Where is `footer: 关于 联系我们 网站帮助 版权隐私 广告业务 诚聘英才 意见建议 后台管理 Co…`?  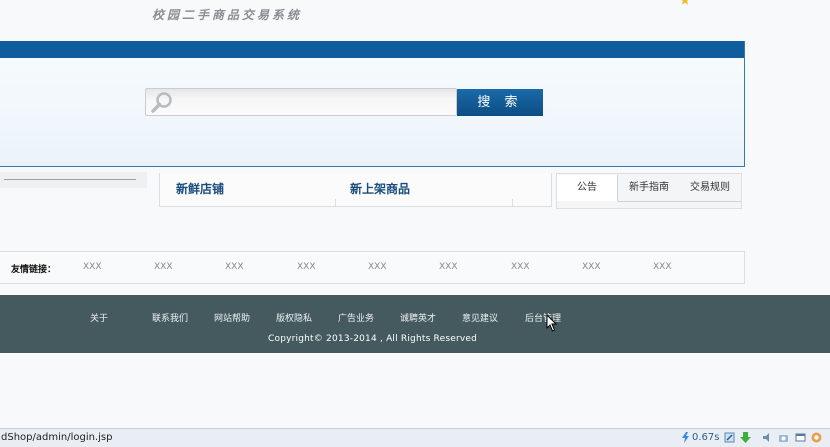 footer: 关于 联系我们 网站帮助 版权隐私 广告业务 诚聘英才 意见建议 后台管理 Co… is located at coordinates (415, 324).